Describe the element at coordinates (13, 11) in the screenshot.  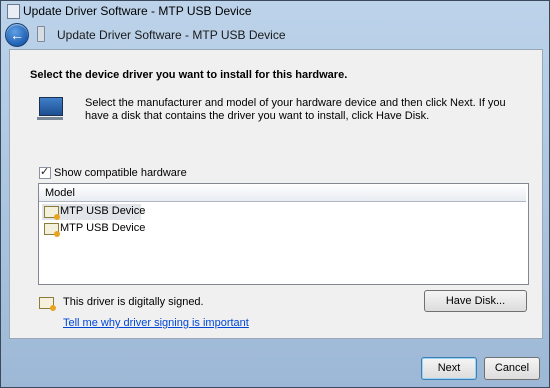
I see `app-icon` at that location.